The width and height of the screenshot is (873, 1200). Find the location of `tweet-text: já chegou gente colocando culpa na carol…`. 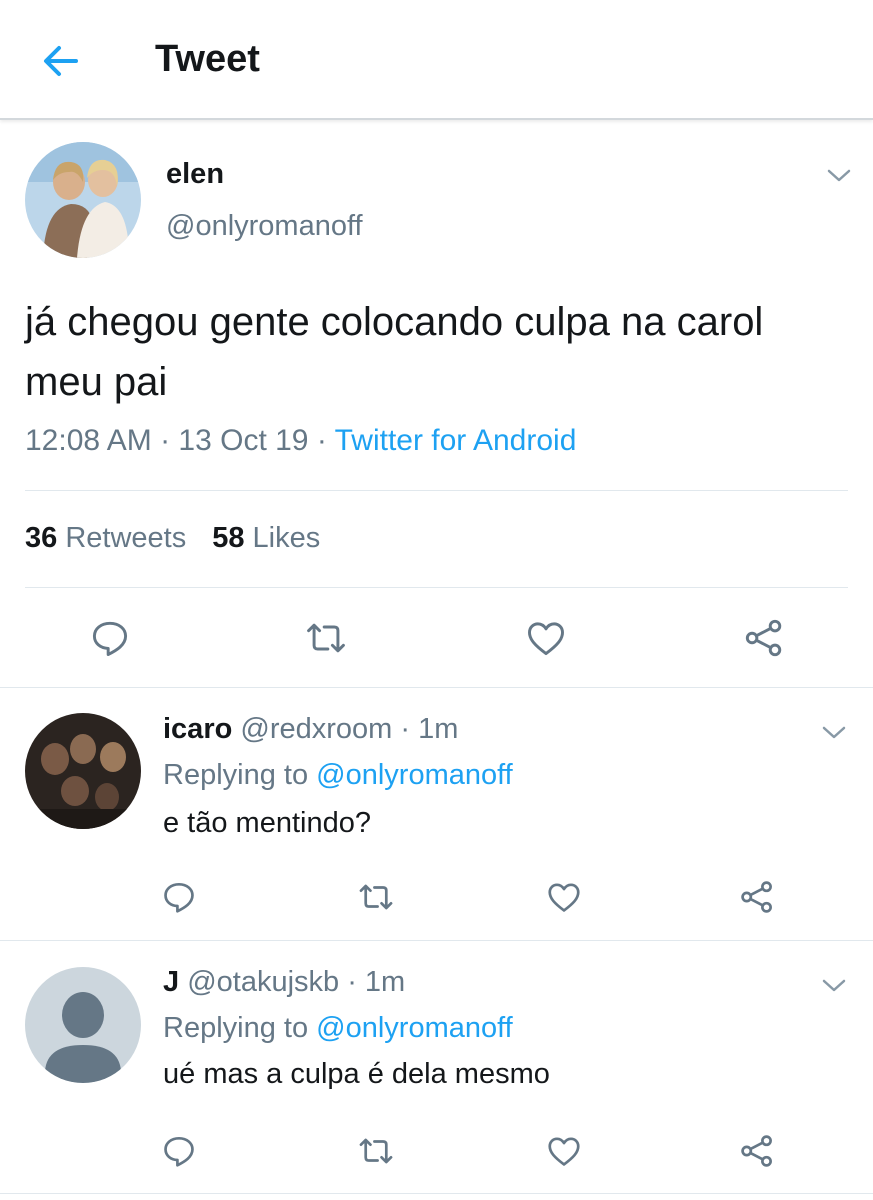

tweet-text: já chegou gente colocando culpa na carol… is located at coordinates (394, 352).